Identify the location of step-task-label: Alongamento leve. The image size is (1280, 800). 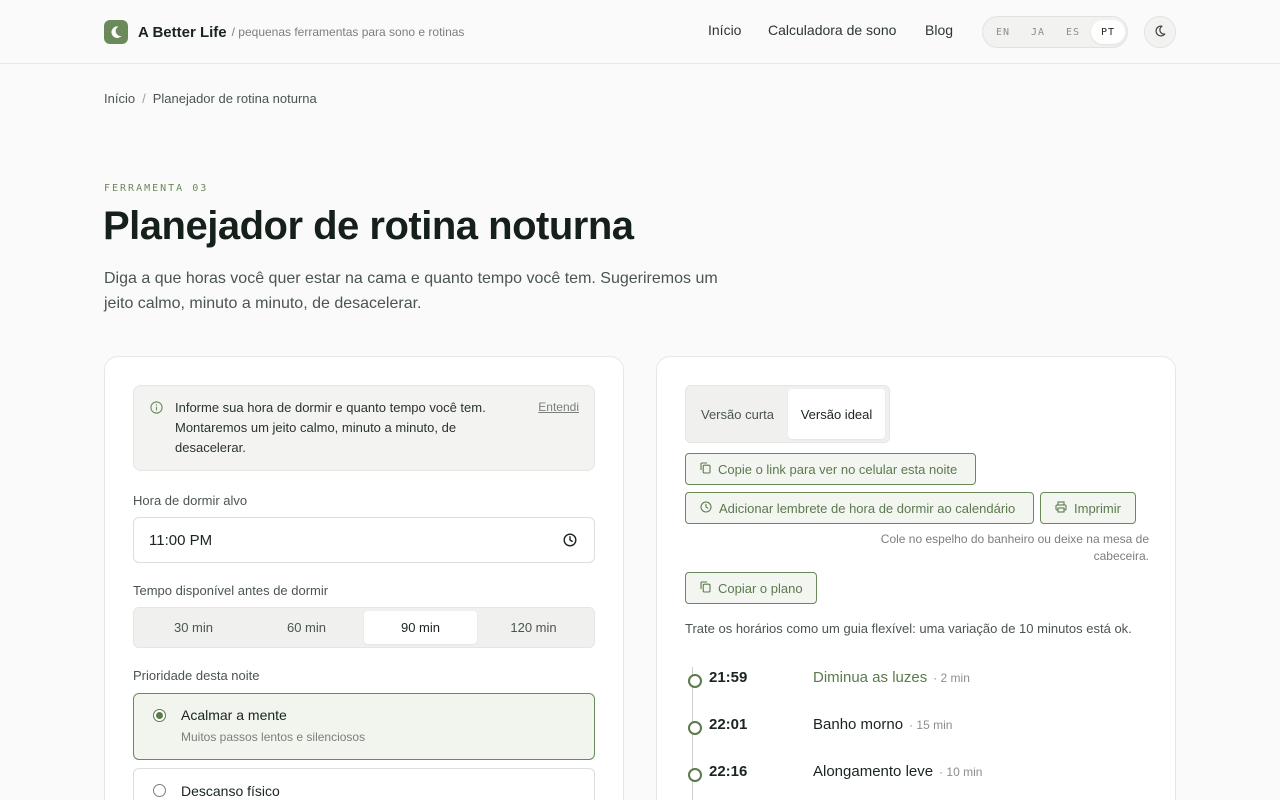
(873, 771).